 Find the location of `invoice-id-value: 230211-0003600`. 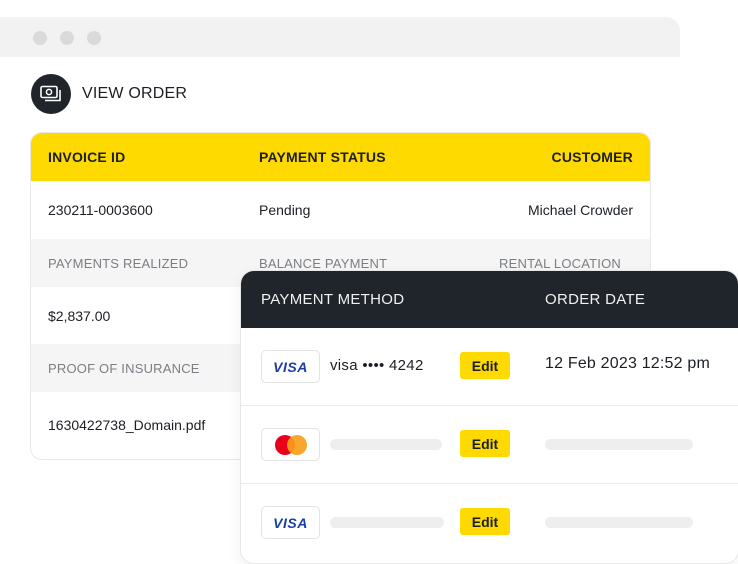

invoice-id-value: 230211-0003600 is located at coordinates (100, 210).